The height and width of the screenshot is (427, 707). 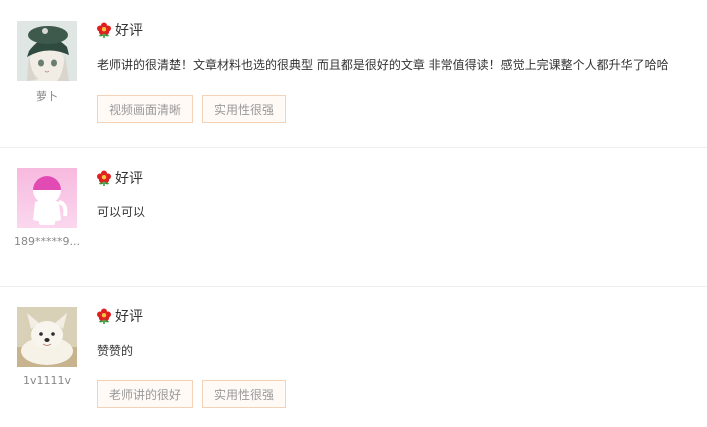 I want to click on tag-list: 老师讲的很好 实用性很强, so click(x=196, y=394).